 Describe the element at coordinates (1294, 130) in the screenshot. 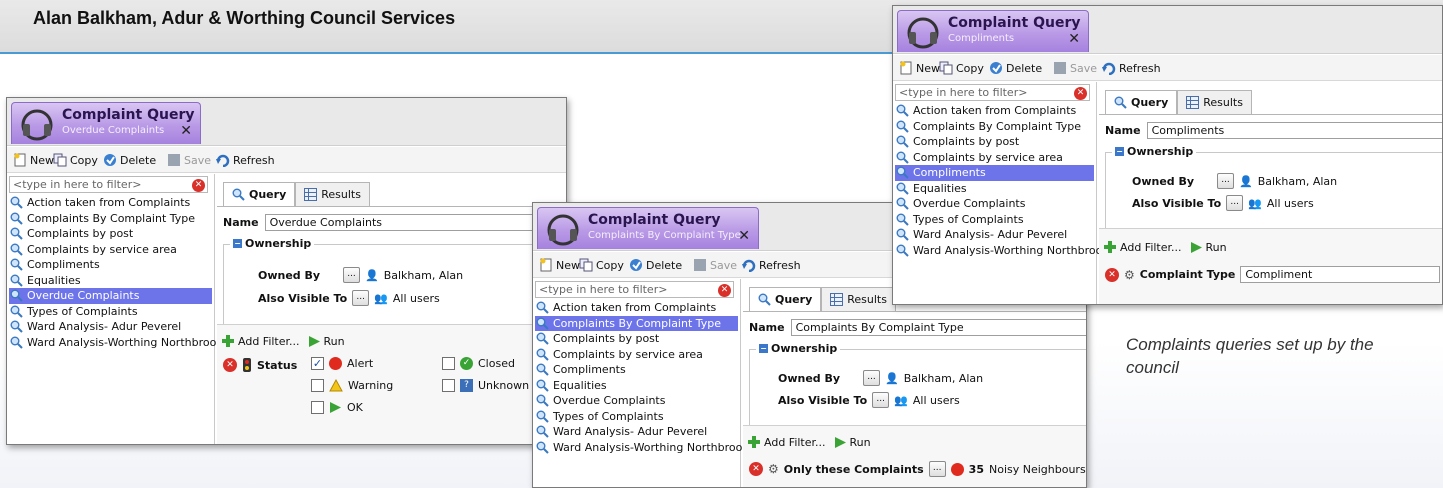

I see `name-field: Compliments` at that location.